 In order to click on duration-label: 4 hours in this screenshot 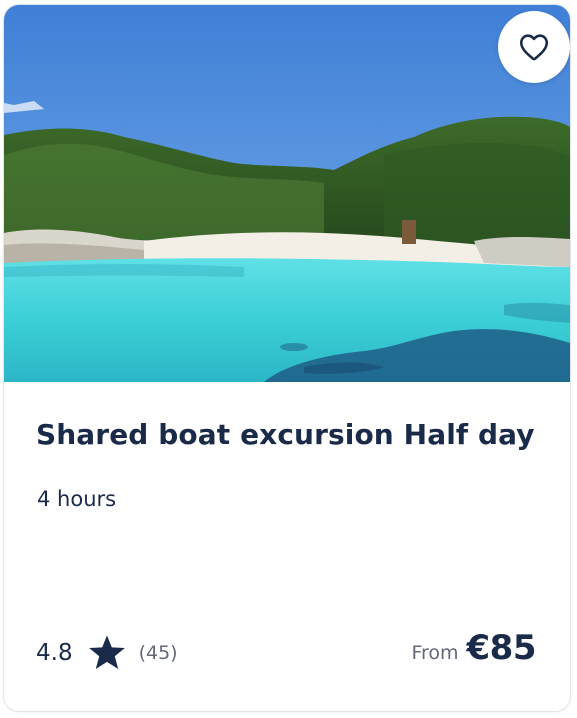, I will do `click(77, 499)`.